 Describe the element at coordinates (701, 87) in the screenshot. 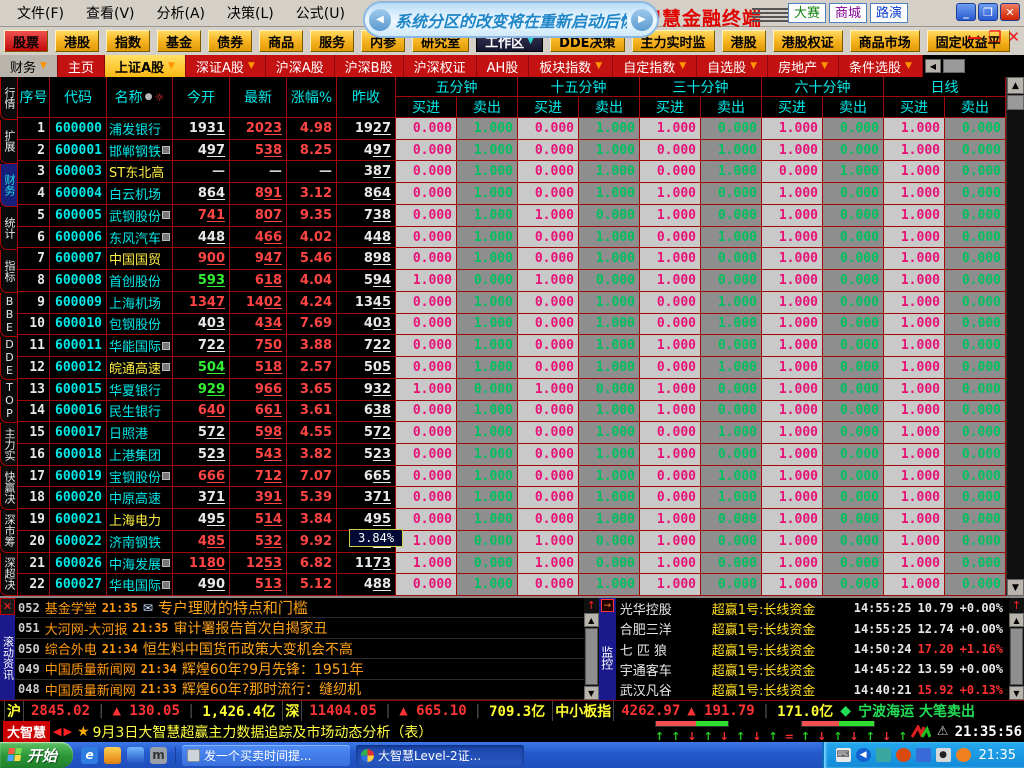

I see `col-group-label: 三十分钟` at that location.